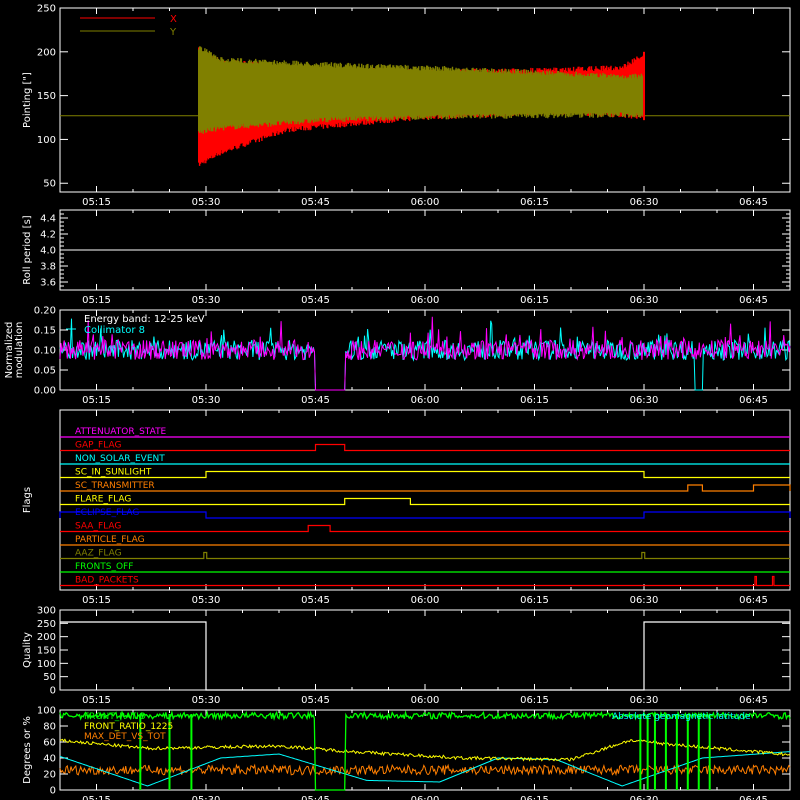  Describe the element at coordinates (98, 527) in the screenshot. I see `flag-label: SAA_FLAG` at that location.